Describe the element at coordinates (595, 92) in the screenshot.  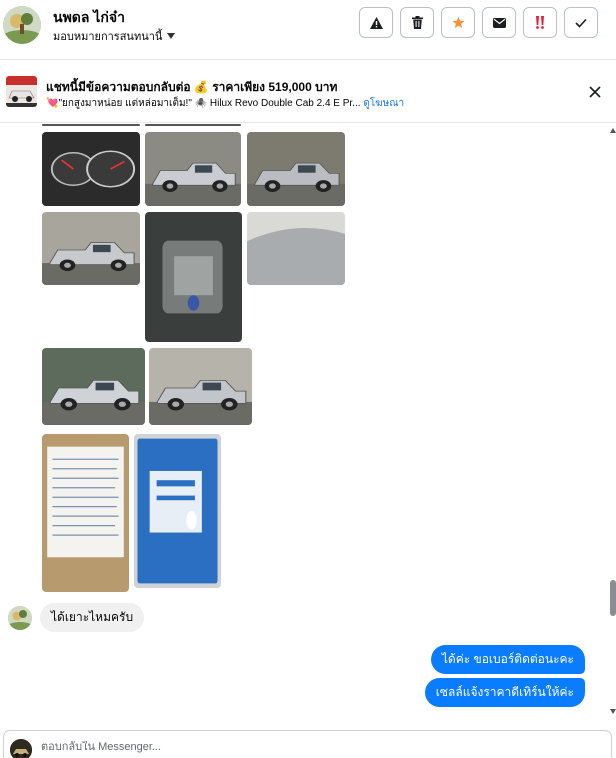
I see `close-icon` at that location.